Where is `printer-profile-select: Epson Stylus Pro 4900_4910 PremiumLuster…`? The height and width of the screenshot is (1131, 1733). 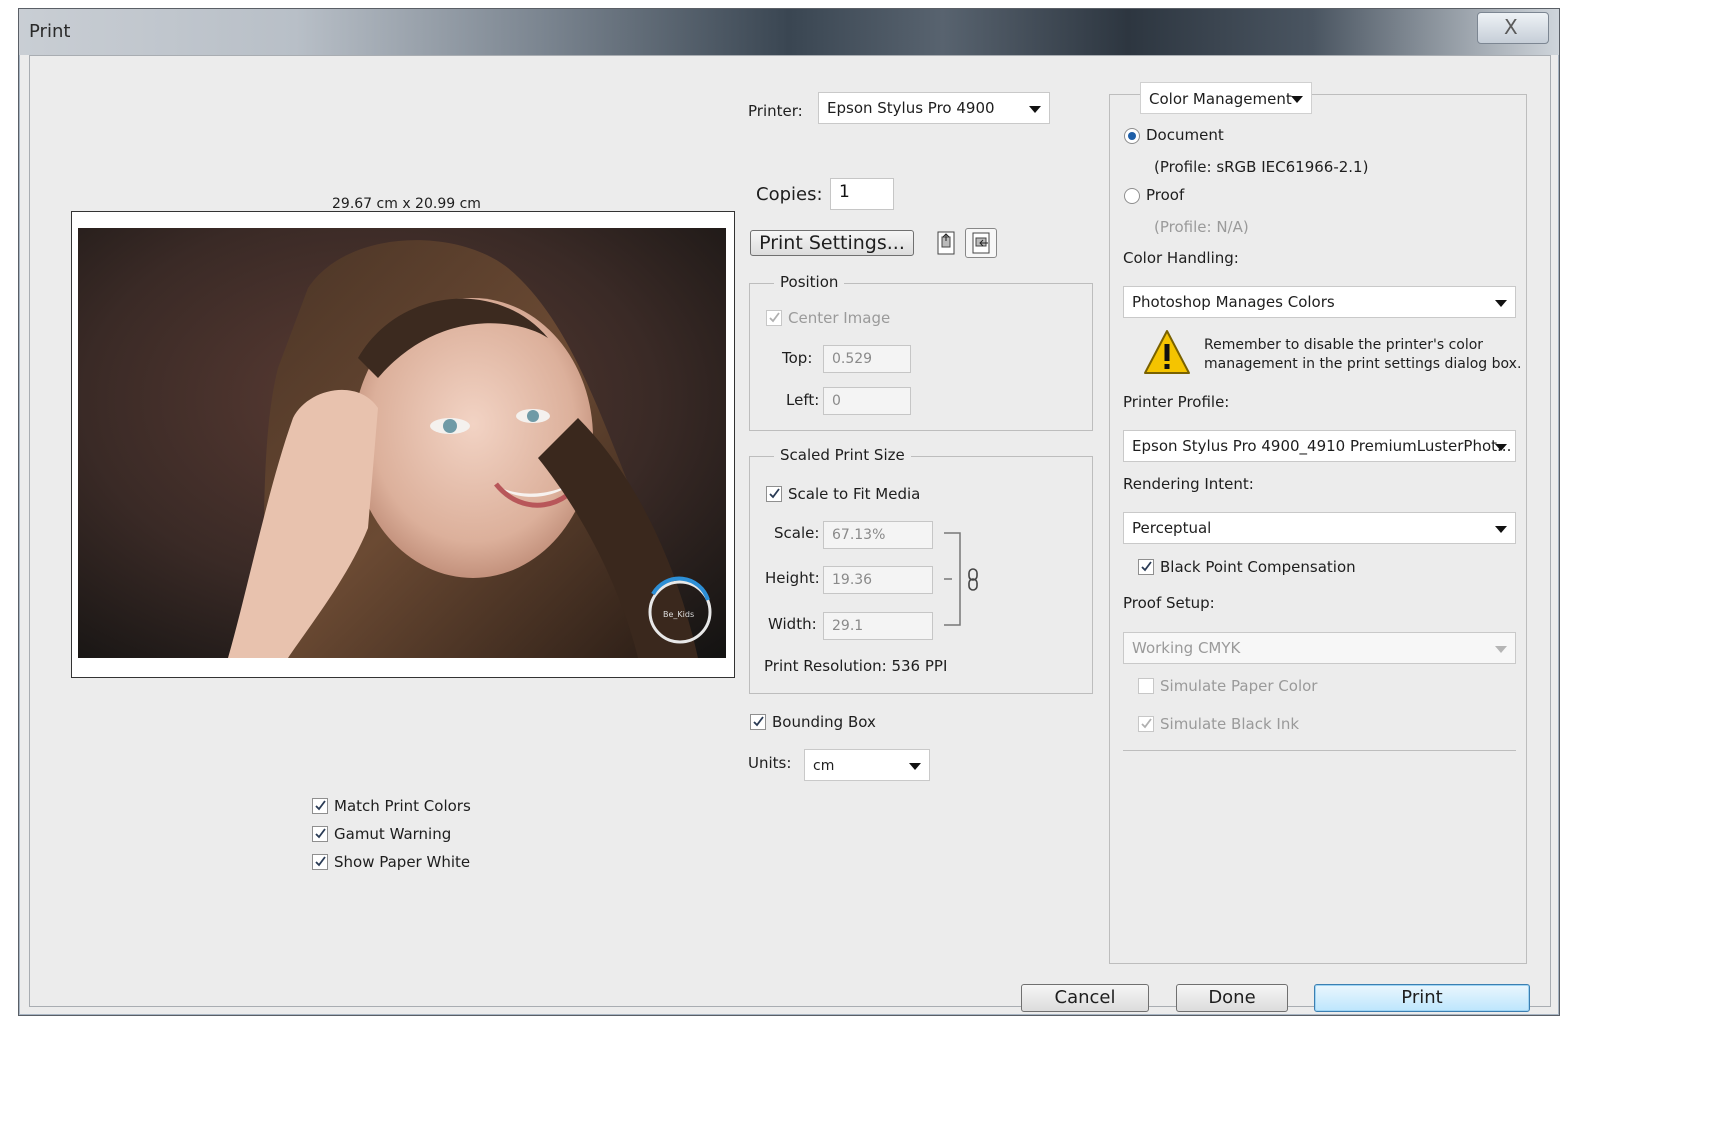 printer-profile-select: Epson Stylus Pro 4900_4910 PremiumLuster… is located at coordinates (1319, 446).